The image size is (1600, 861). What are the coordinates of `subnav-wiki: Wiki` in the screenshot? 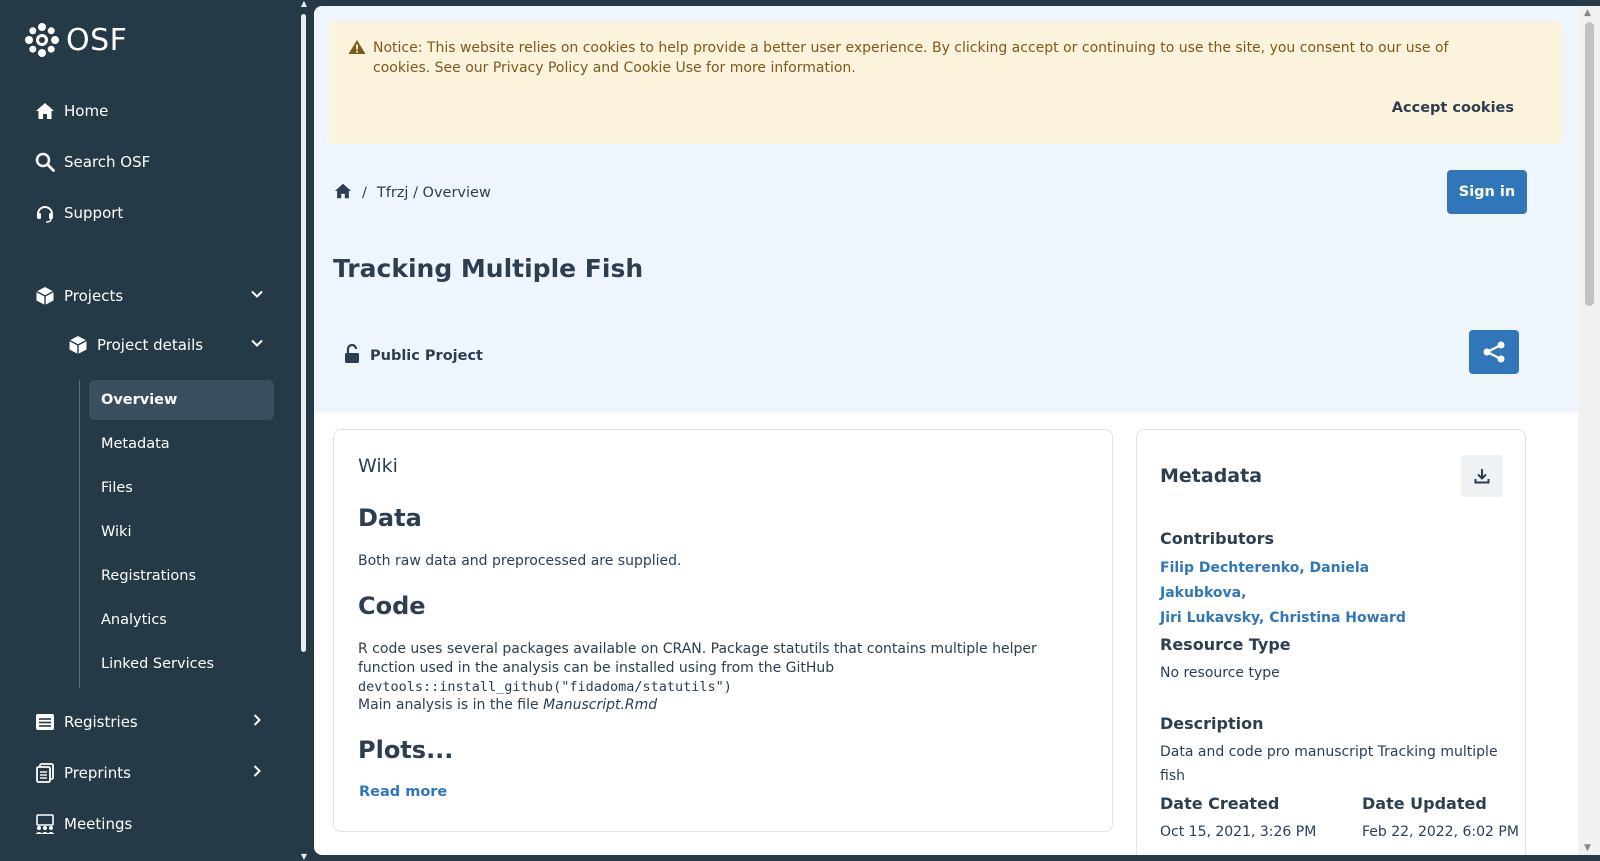 It's located at (181, 532).